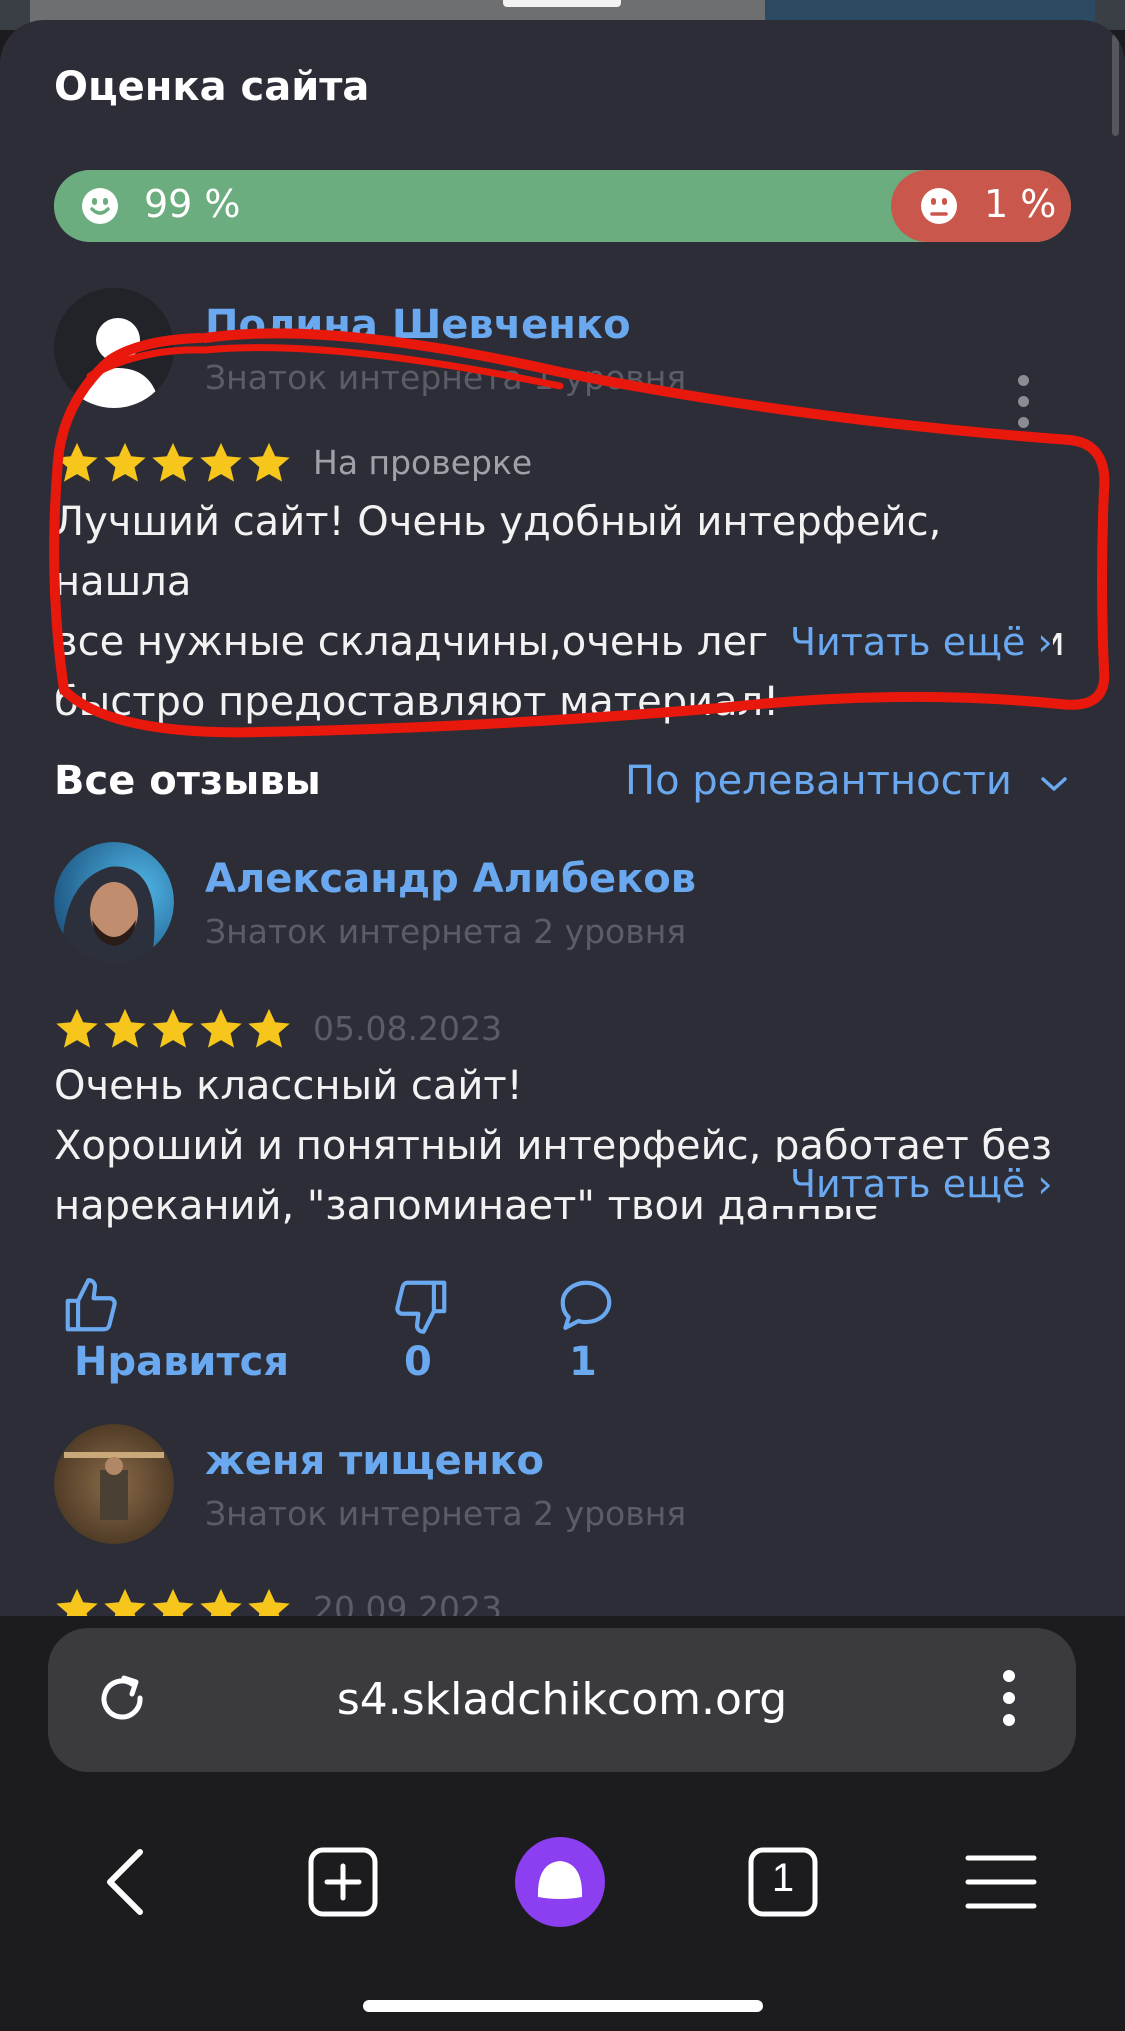 This screenshot has height=2031, width=1125. I want to click on url-text: s4.skladchikcom.org, so click(562, 1699).